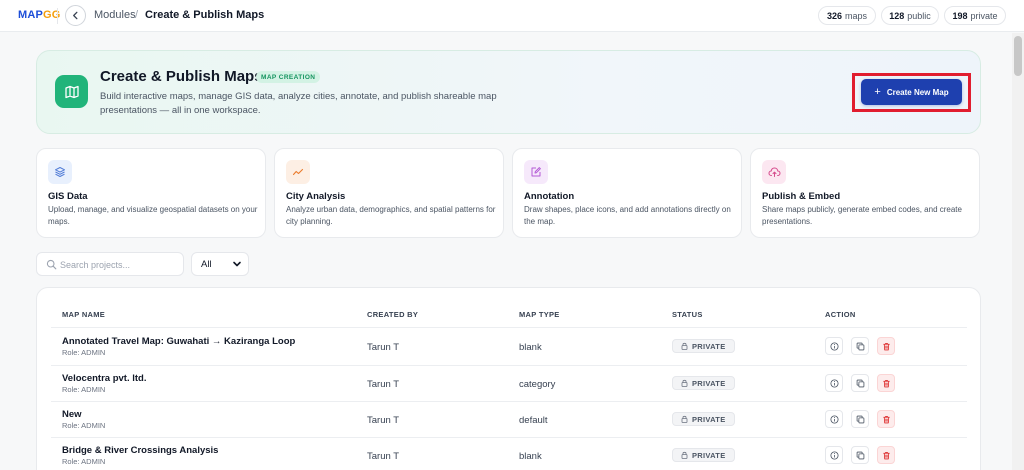  What do you see at coordinates (774, 172) in the screenshot?
I see `cloud-upload-icon` at bounding box center [774, 172].